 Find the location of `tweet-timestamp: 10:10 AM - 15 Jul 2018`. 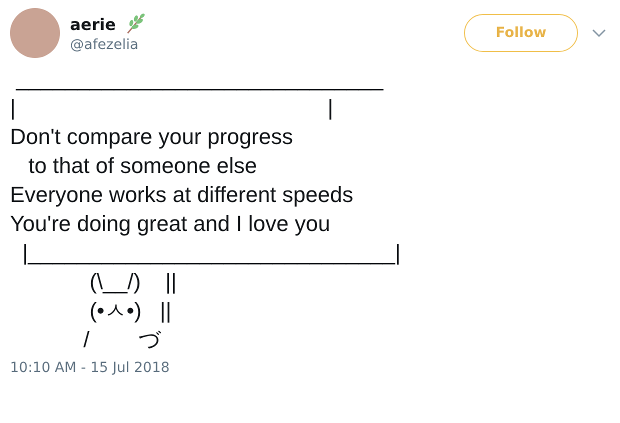

tweet-timestamp: 10:10 AM - 15 Jul 2018 is located at coordinates (310, 368).